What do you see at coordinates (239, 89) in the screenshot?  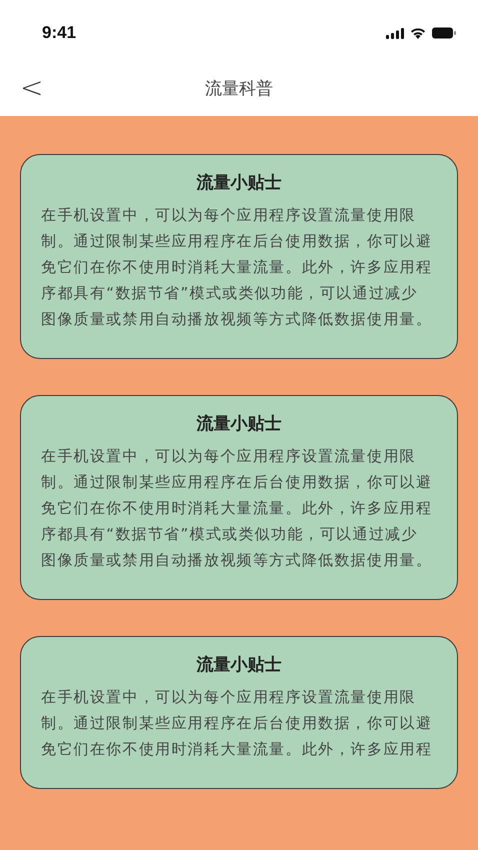 I see `page-title: 流量科普` at bounding box center [239, 89].